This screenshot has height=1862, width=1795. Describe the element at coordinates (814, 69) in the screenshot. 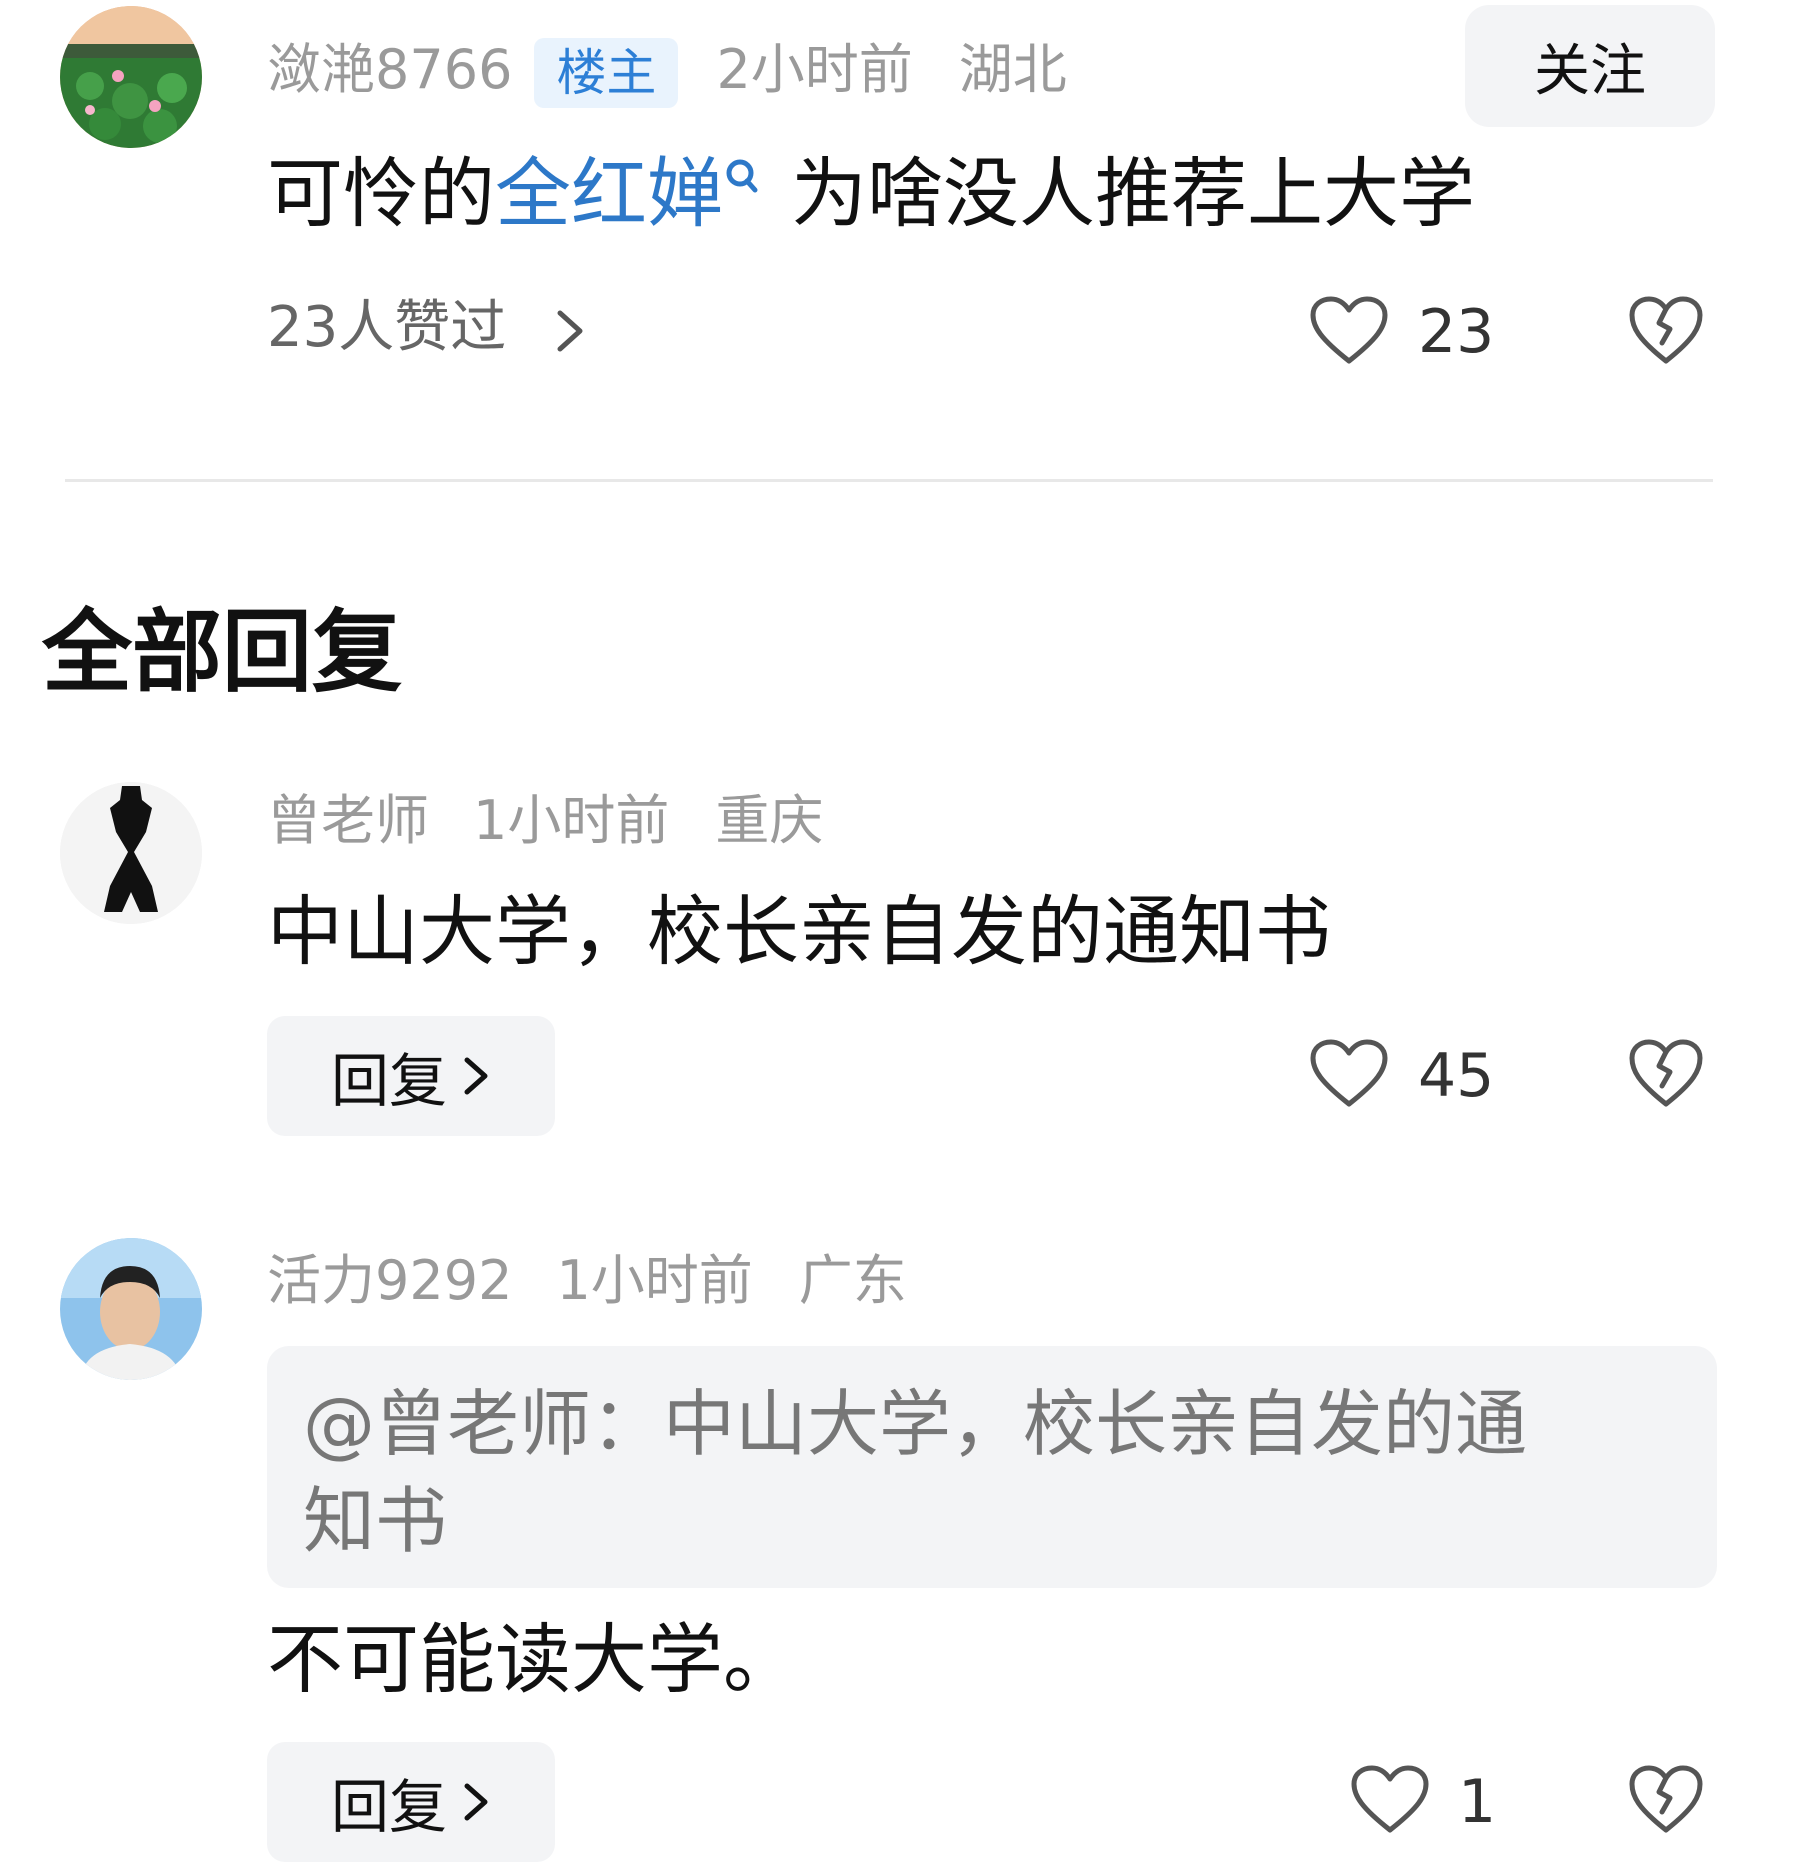

I see `post-time: 2小时前` at that location.